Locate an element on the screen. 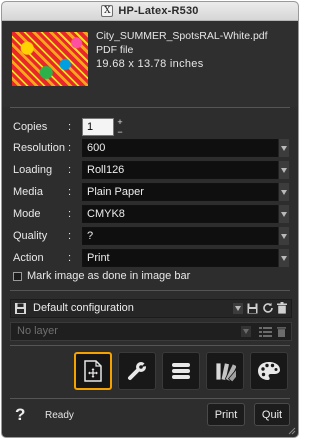 The height and width of the screenshot is (439, 320). list-tool-button is located at coordinates (181, 371).